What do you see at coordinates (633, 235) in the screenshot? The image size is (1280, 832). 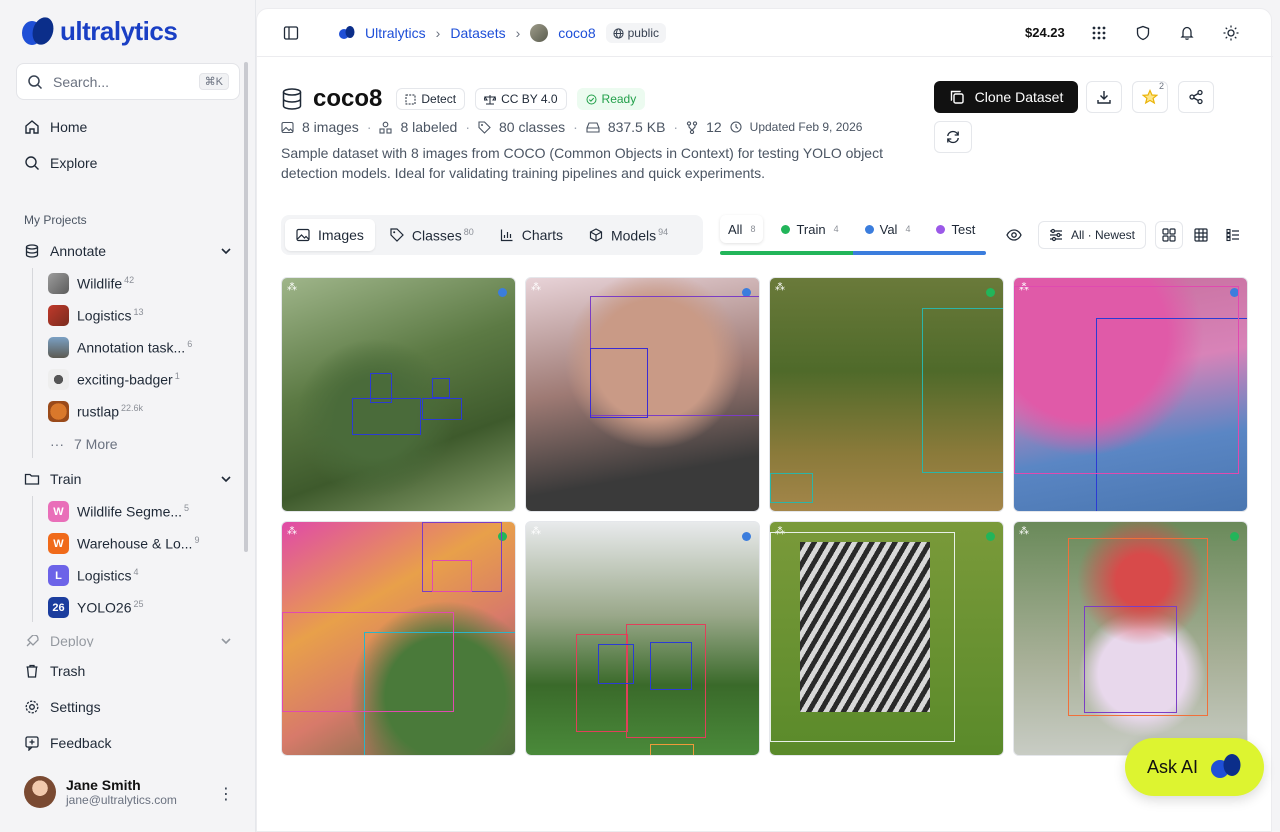 I see `tab-models-label: Models` at bounding box center [633, 235].